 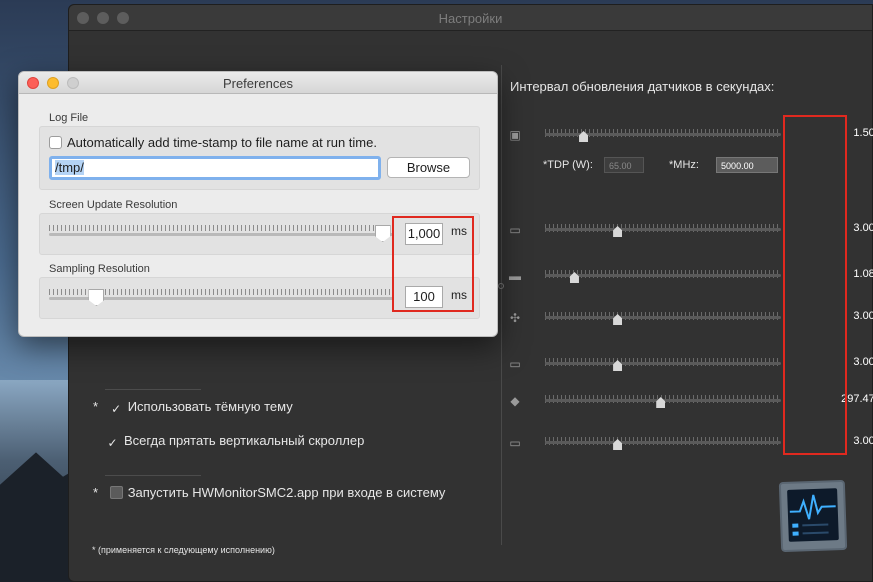 I want to click on ms-fields-highlight-box, so click(x=433, y=264).